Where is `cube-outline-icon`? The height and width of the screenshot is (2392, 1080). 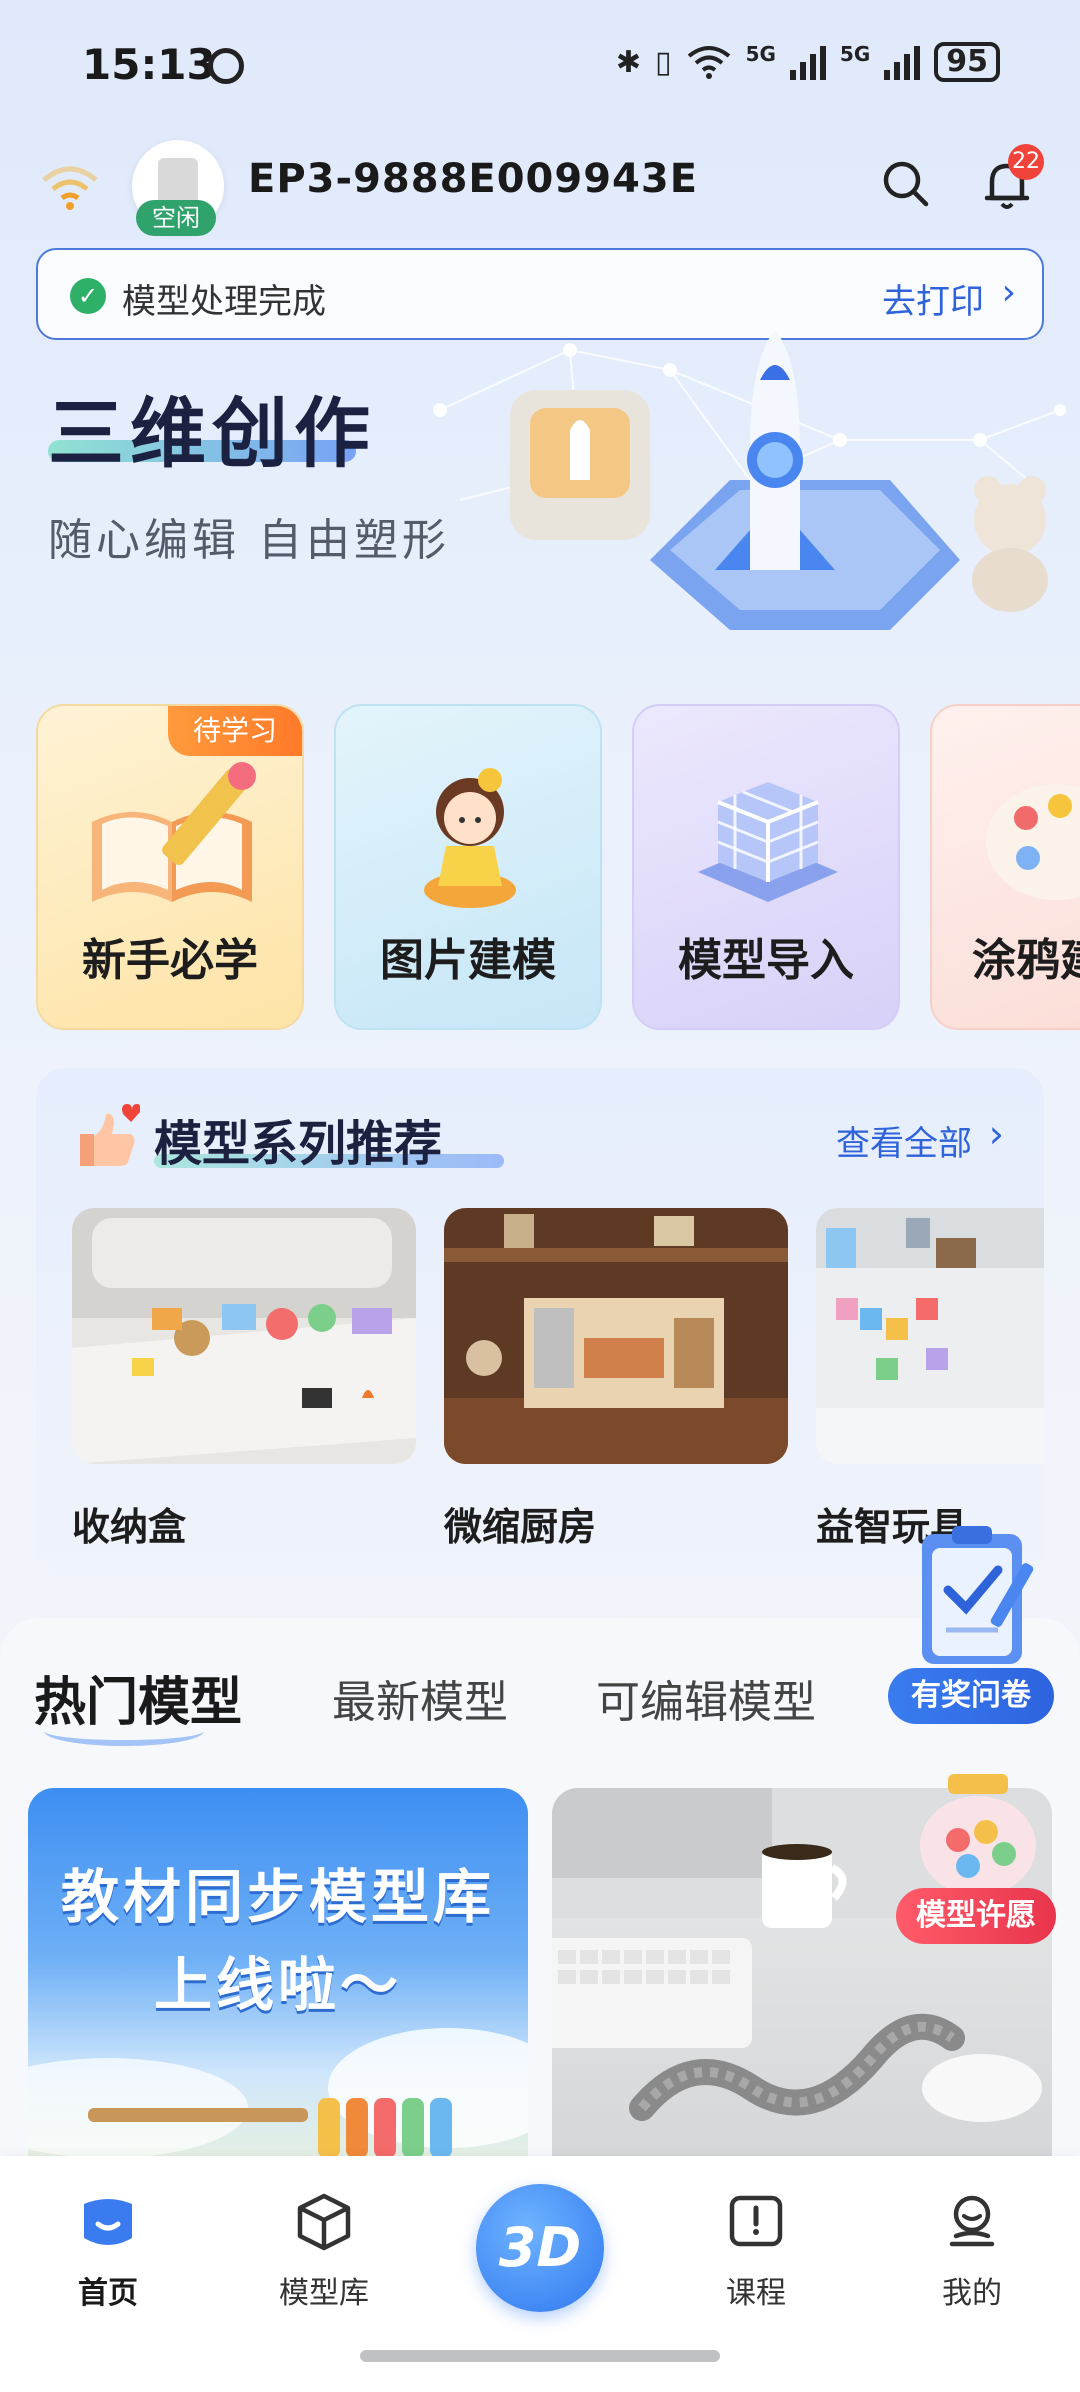
cube-outline-icon is located at coordinates (324, 2222).